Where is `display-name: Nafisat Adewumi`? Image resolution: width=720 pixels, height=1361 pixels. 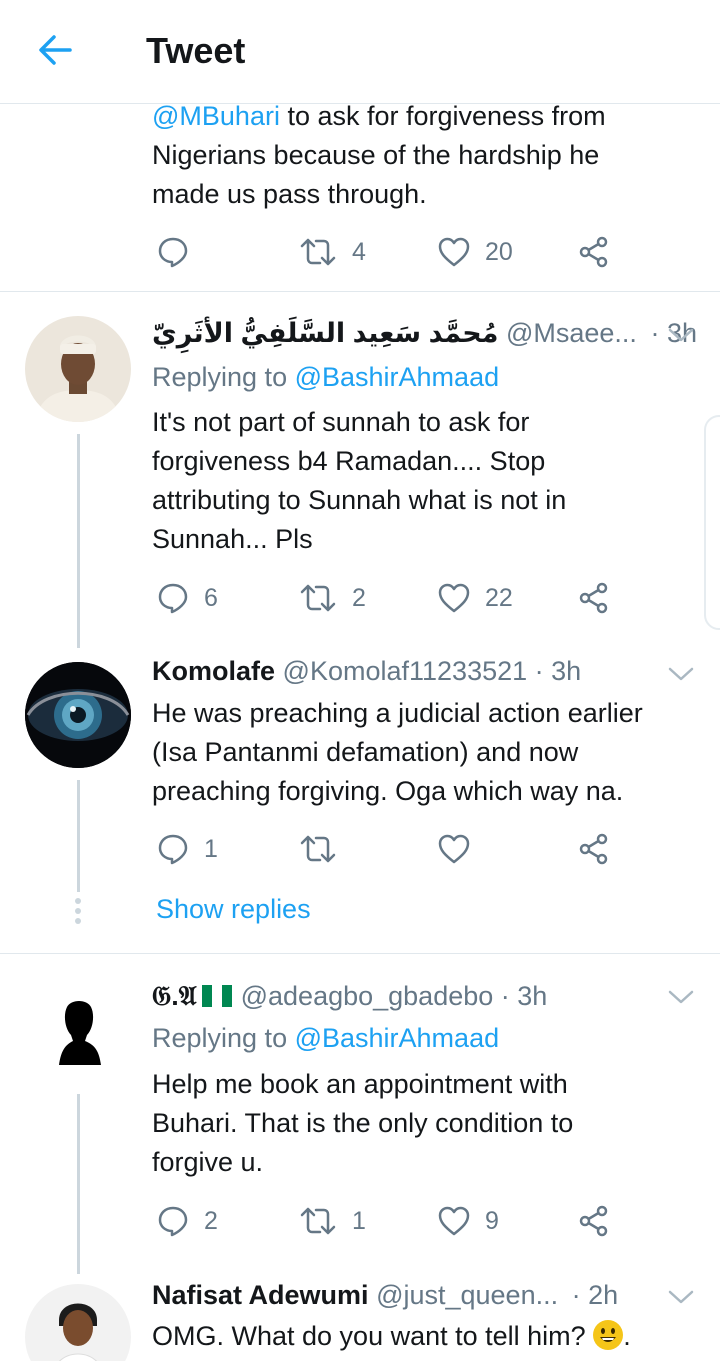 display-name: Nafisat Adewumi is located at coordinates (260, 1295).